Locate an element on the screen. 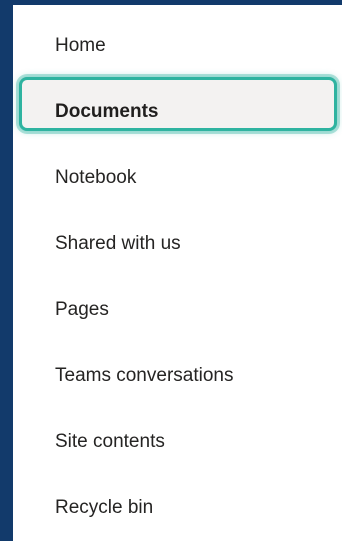  nav-item-site-contents: Site contents is located at coordinates (177, 442).